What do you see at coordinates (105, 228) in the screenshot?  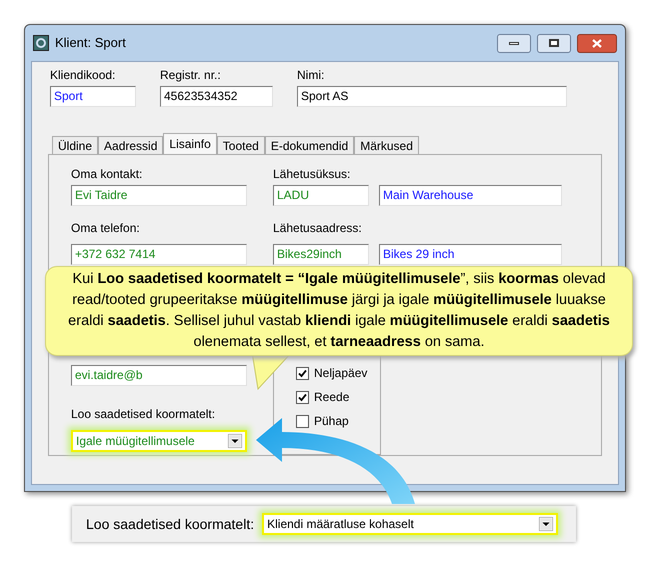 I see `field-label: Oma telefon:` at bounding box center [105, 228].